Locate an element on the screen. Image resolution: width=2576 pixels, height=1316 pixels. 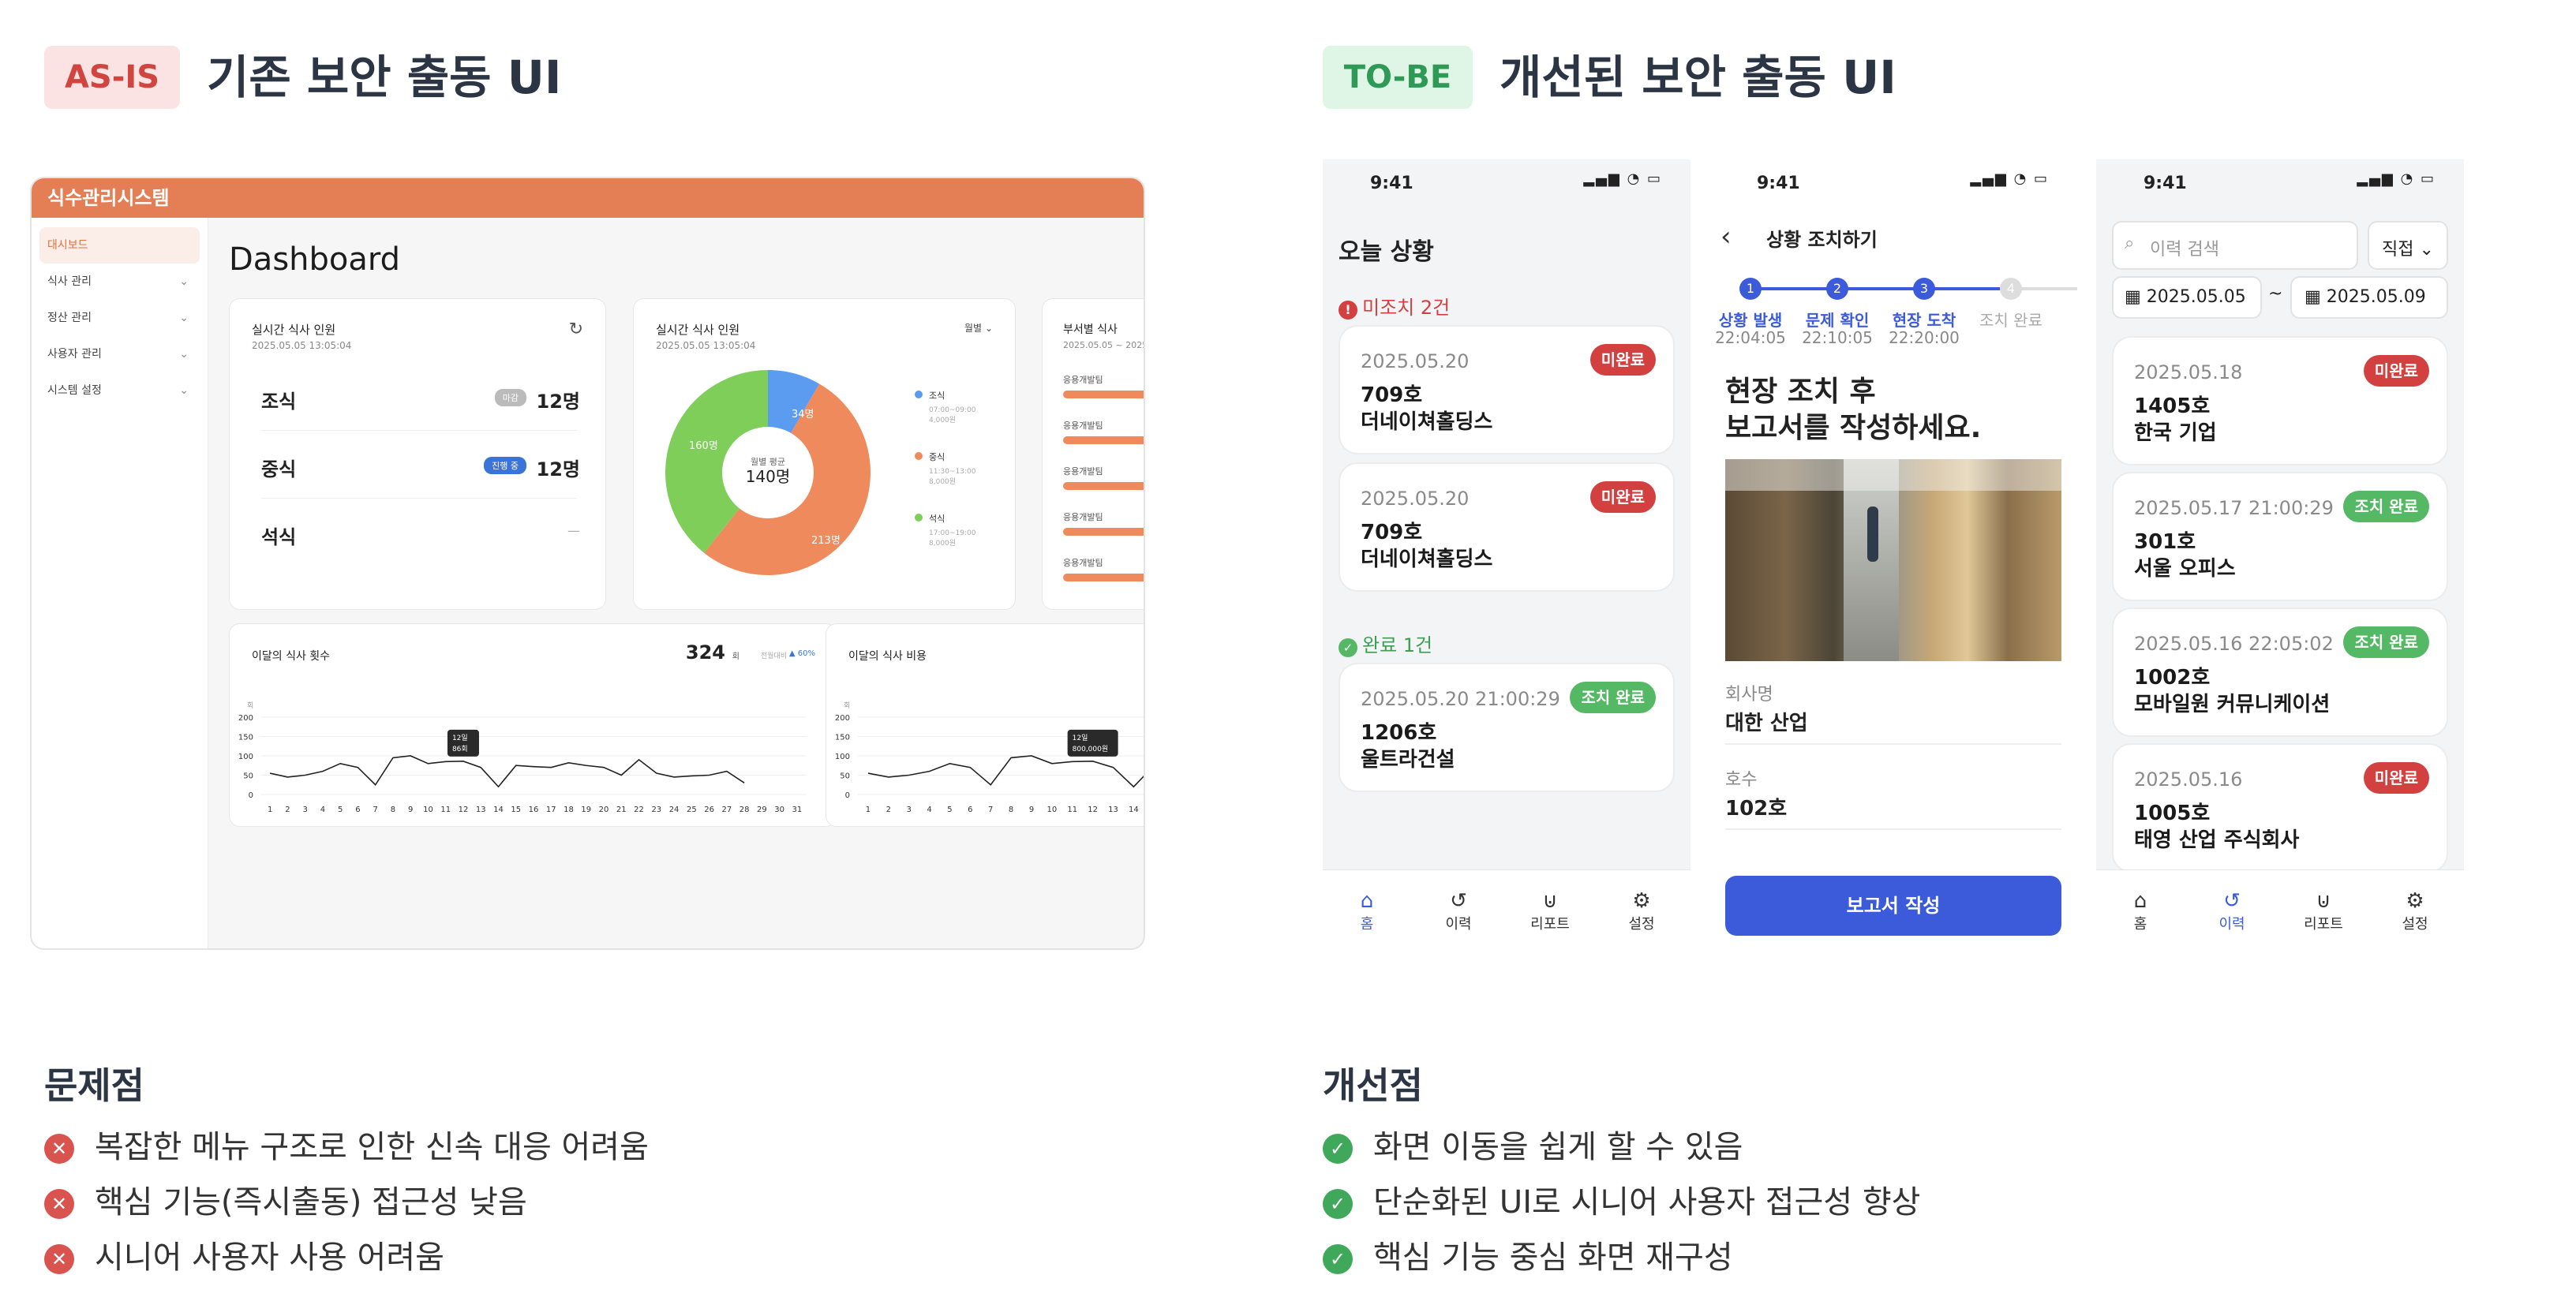
search-placeholder: 이력 검색 is located at coordinates (2184, 250).